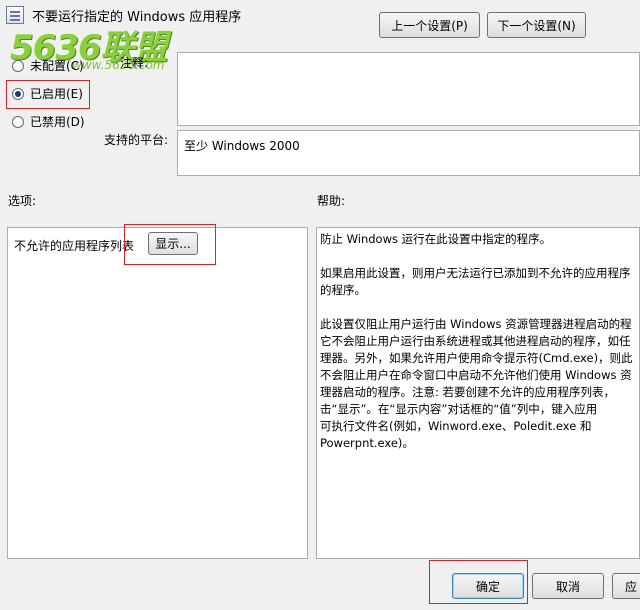 The image size is (640, 610). What do you see at coordinates (478, 582) in the screenshot?
I see `highlight-box-ok` at bounding box center [478, 582].